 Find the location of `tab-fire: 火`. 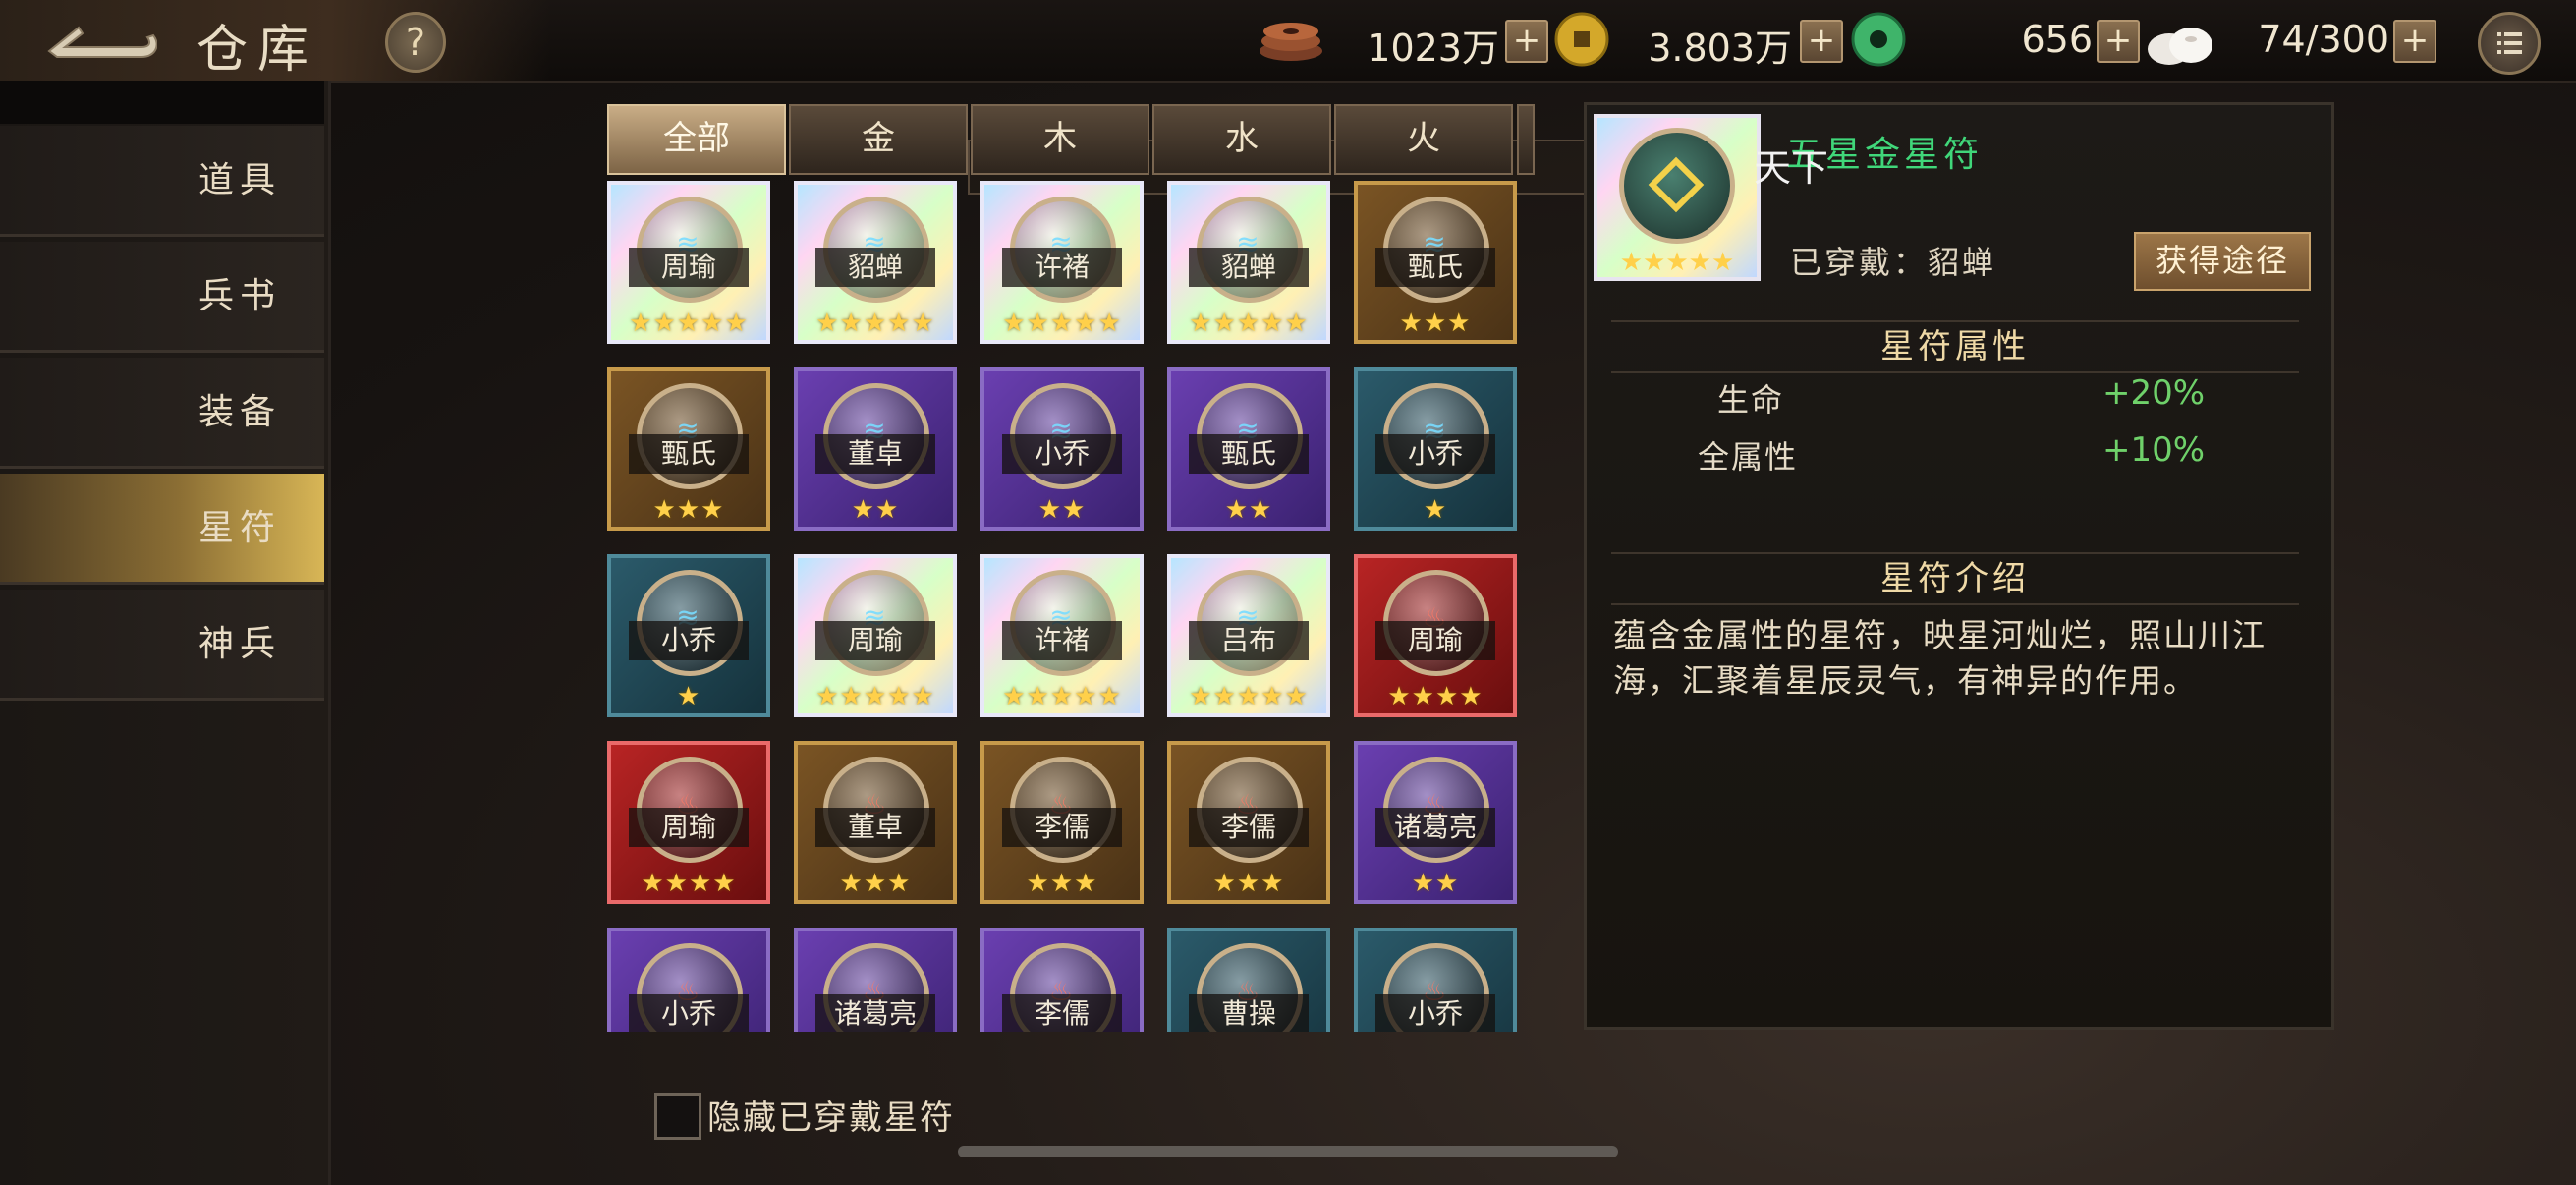

tab-fire: 火 is located at coordinates (1423, 139).